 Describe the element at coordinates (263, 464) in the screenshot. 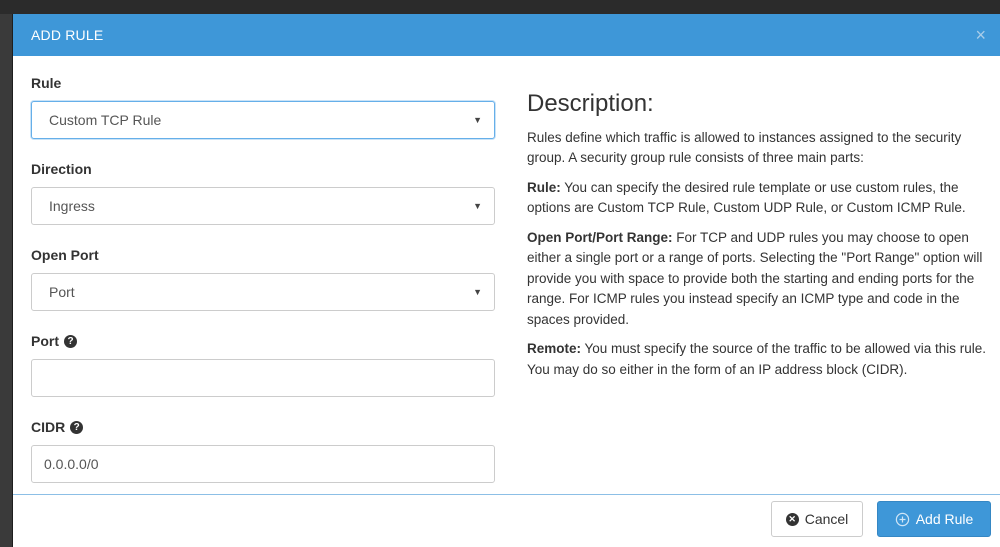

I see `cidr-input: 0.0.0.0/0` at that location.